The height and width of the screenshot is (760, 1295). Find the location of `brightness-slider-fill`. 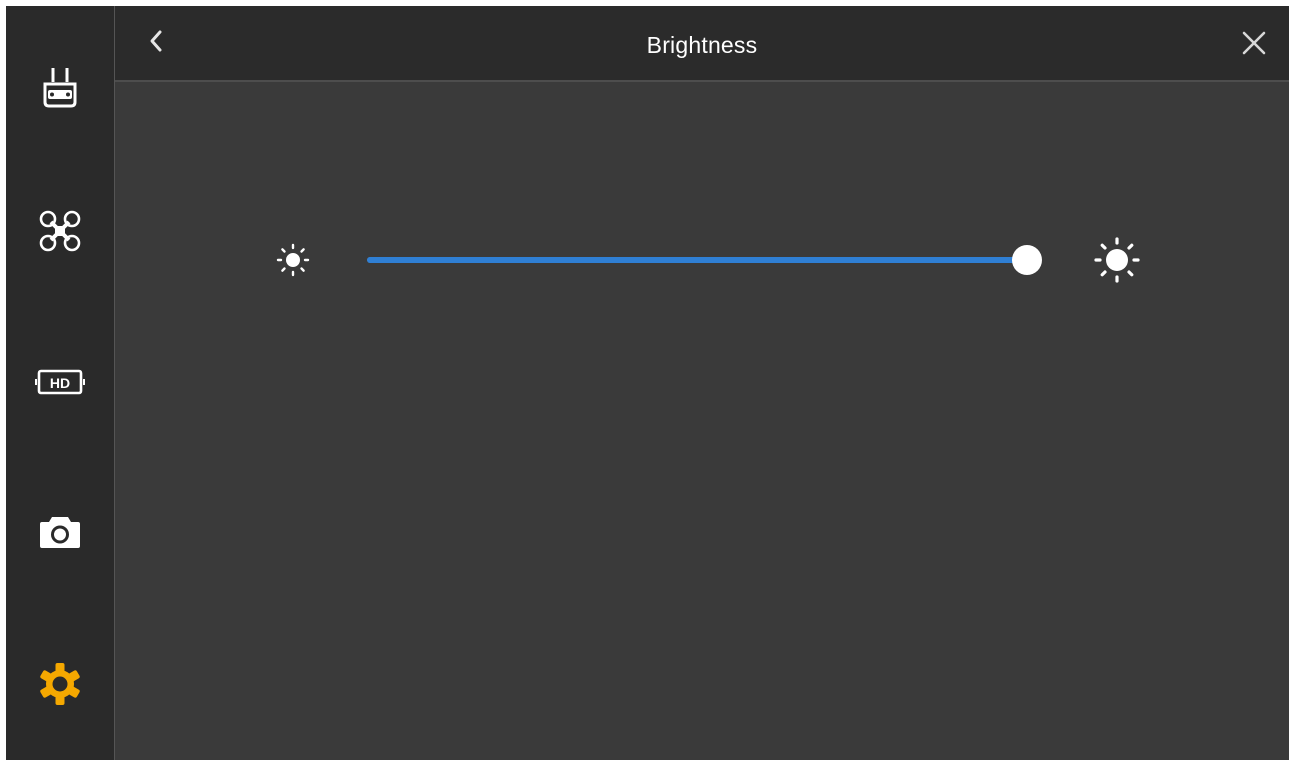

brightness-slider-fill is located at coordinates (697, 260).